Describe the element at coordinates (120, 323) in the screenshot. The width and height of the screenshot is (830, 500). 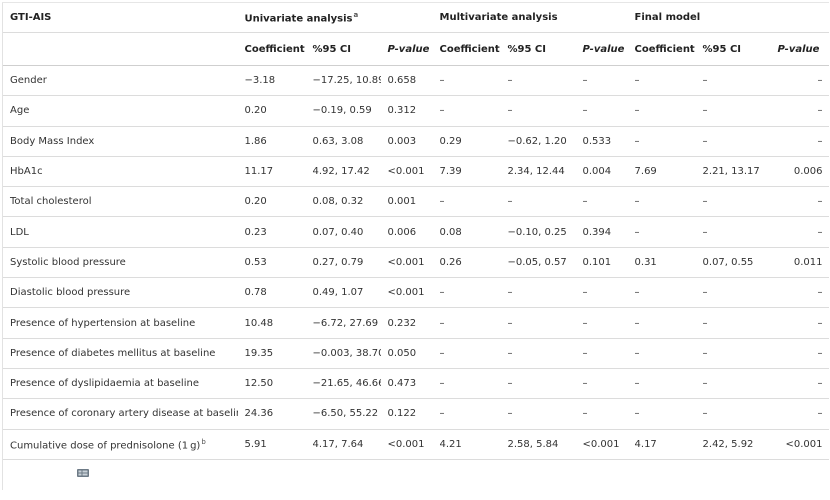
I see `row-label: Presence of hypertension at baseline` at that location.